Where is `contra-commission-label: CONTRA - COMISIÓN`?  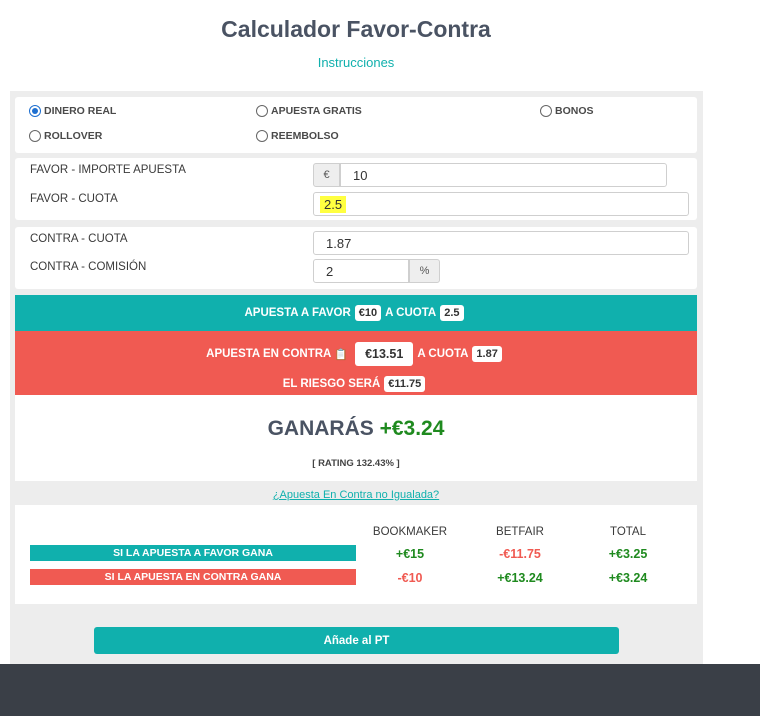 contra-commission-label: CONTRA - COMISIÓN is located at coordinates (88, 267).